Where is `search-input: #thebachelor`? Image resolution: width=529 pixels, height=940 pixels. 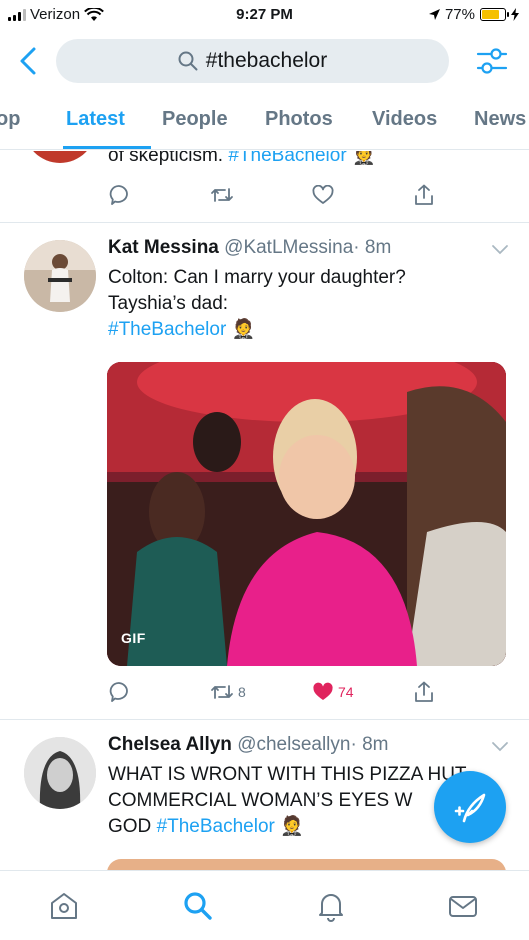 search-input: #thebachelor is located at coordinates (252, 61).